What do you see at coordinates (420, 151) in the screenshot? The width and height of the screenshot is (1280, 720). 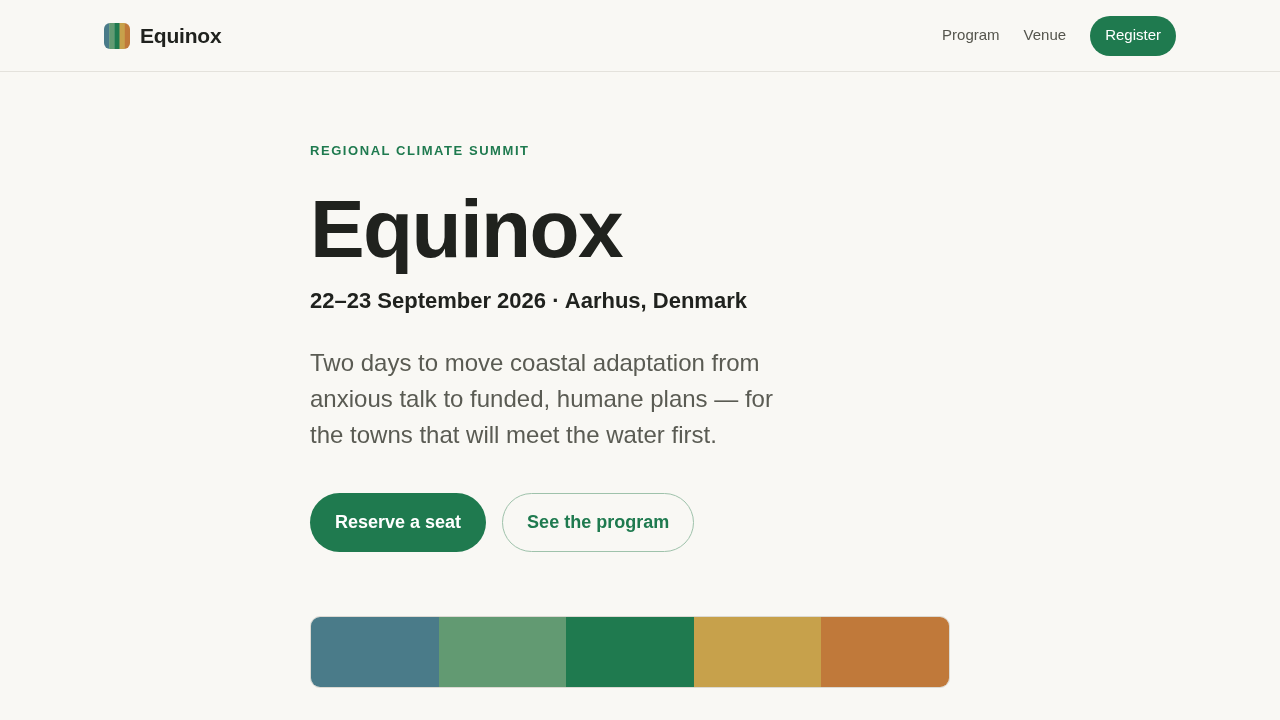 I see `eyebrow-label: REGIONAL CLIMATE SUMMIT` at bounding box center [420, 151].